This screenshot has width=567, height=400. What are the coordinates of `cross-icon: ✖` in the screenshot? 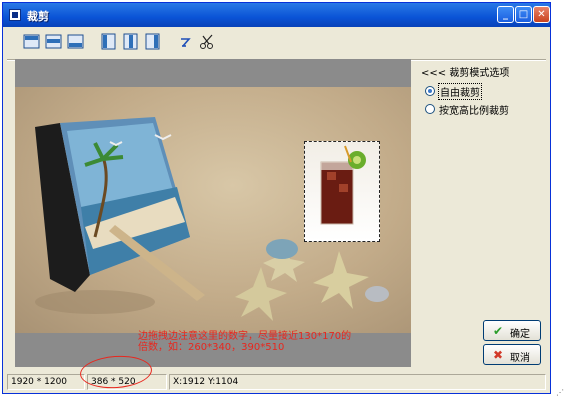 It's located at (498, 355).